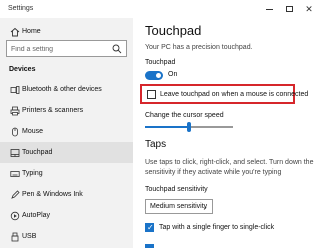 Image resolution: width=320 pixels, height=248 pixels. What do you see at coordinates (151, 94) in the screenshot?
I see `leave-touchpad-checkbox` at bounding box center [151, 94].